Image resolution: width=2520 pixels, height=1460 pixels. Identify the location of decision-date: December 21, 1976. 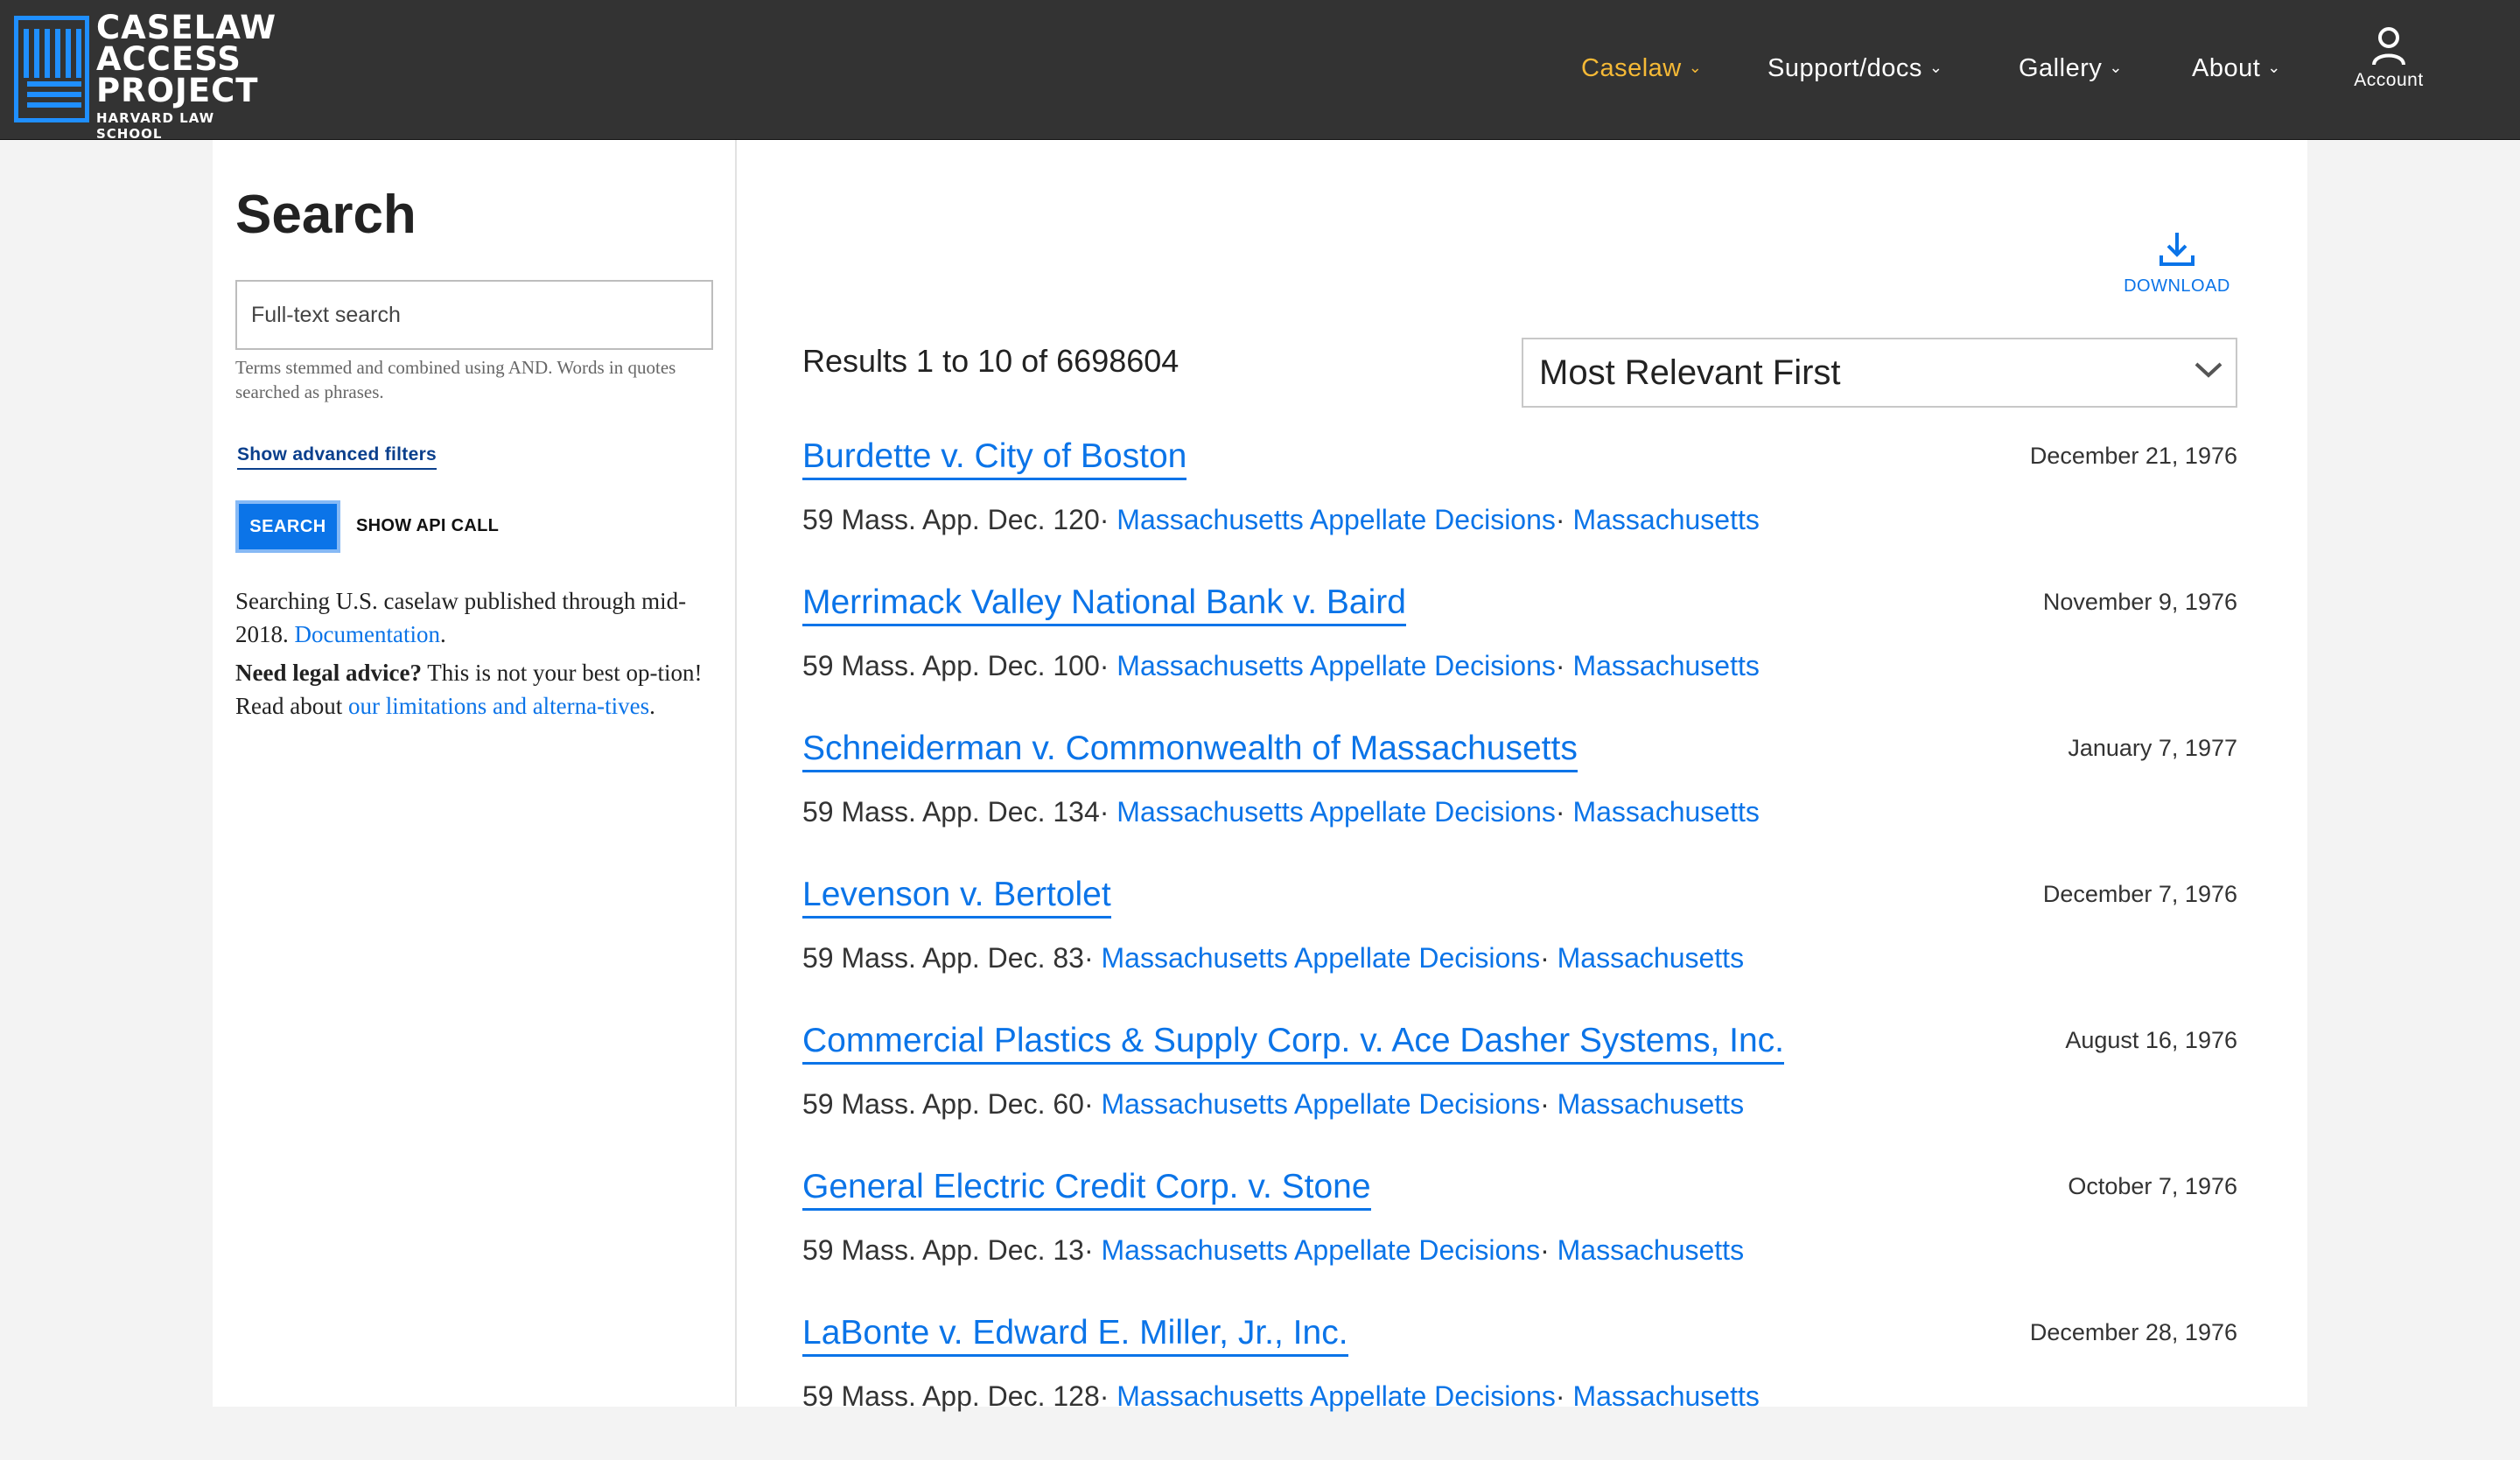
(2133, 456).